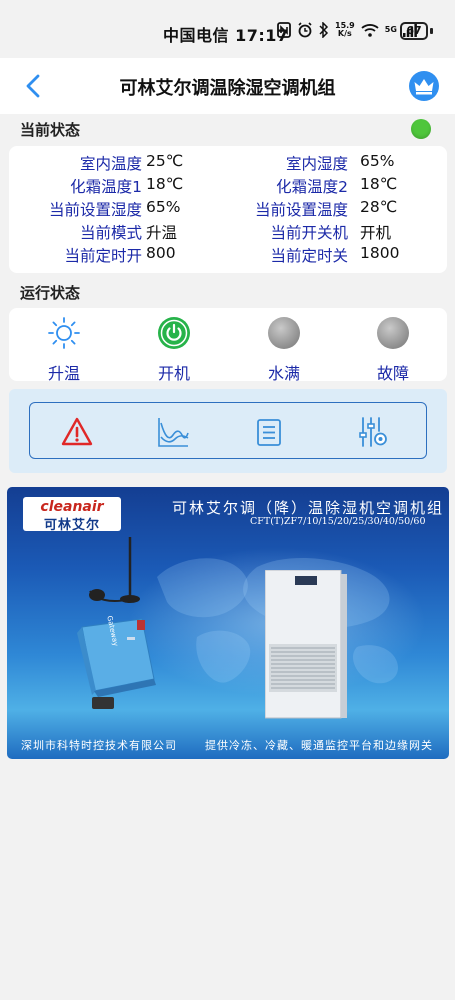  Describe the element at coordinates (63, 373) in the screenshot. I see `run-status-label: 升温` at that location.